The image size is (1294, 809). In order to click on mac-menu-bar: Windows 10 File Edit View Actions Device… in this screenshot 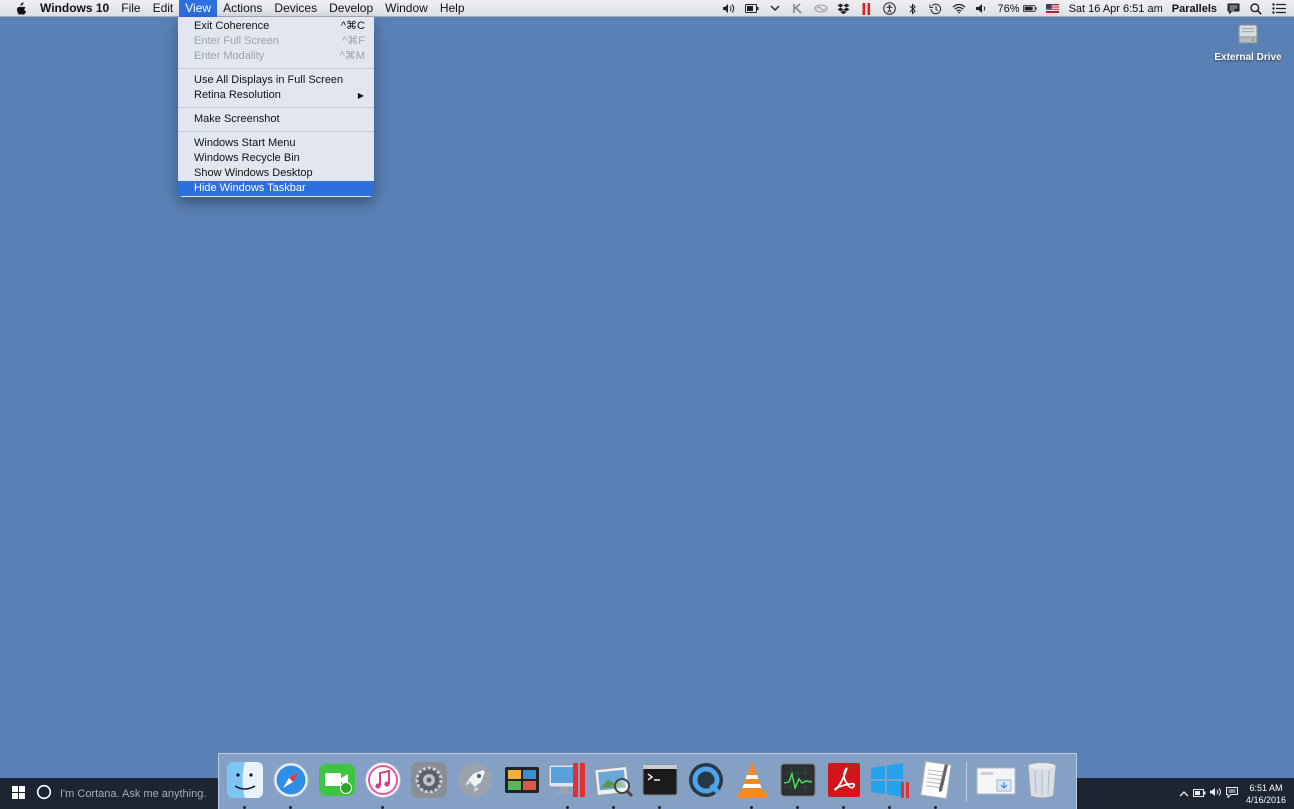, I will do `click(647, 8)`.